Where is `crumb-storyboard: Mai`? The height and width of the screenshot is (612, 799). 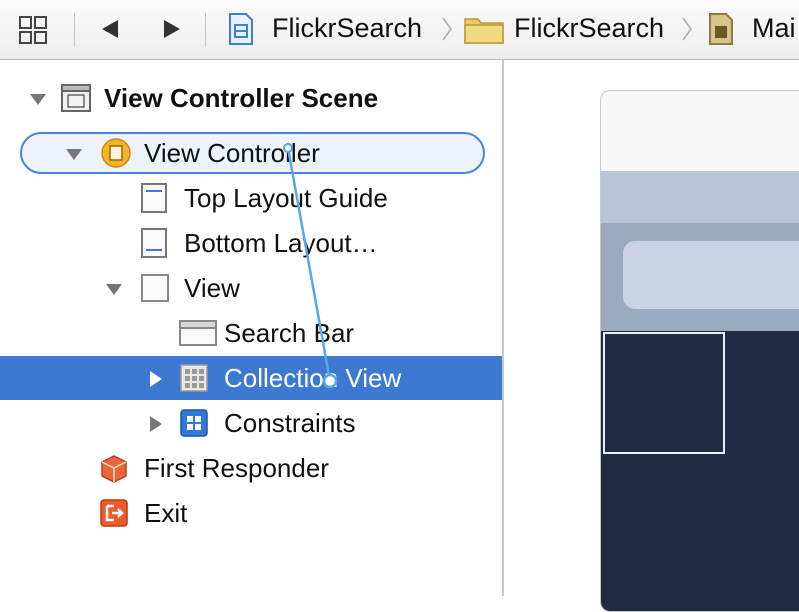 crumb-storyboard: Mai is located at coordinates (774, 28).